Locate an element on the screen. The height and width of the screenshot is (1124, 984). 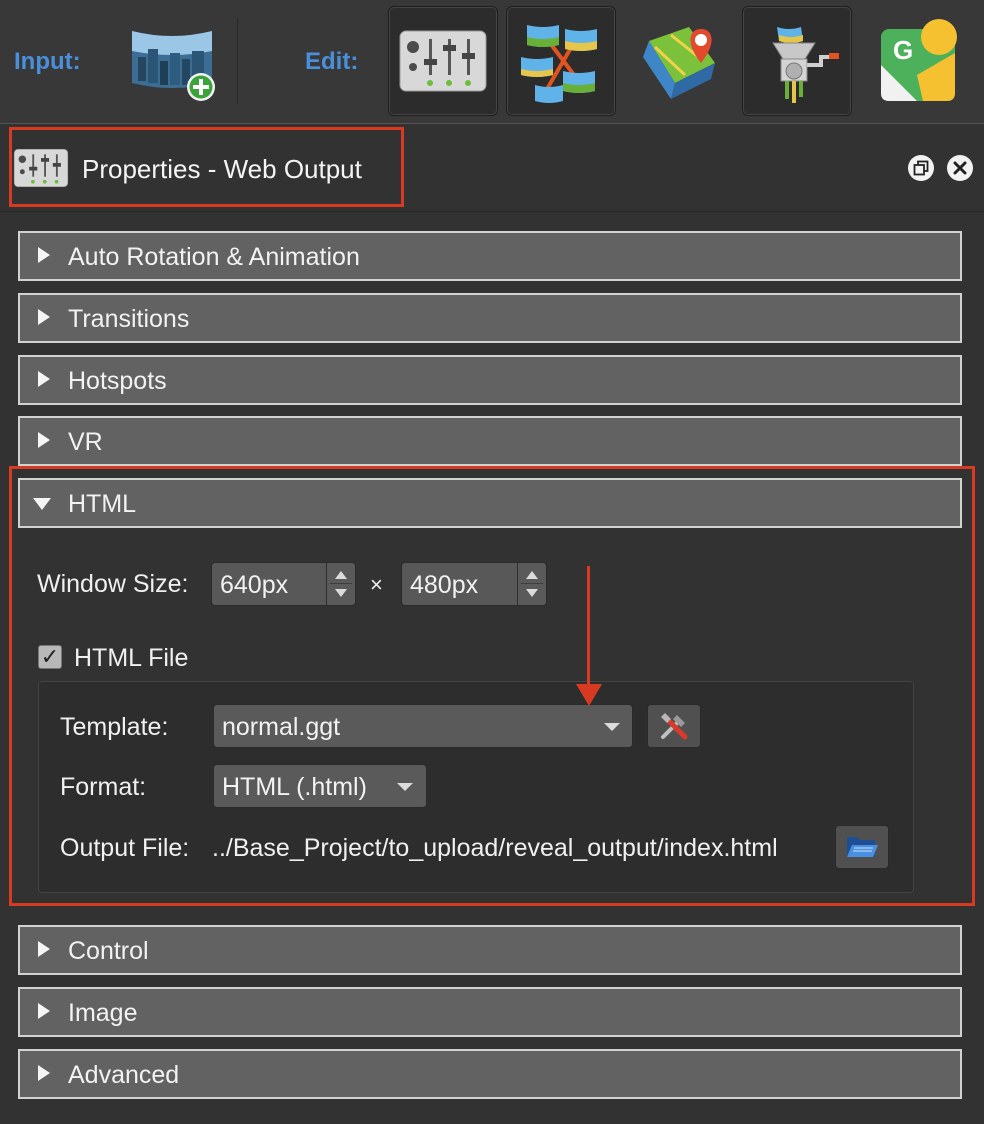
close-icon is located at coordinates (960, 168).